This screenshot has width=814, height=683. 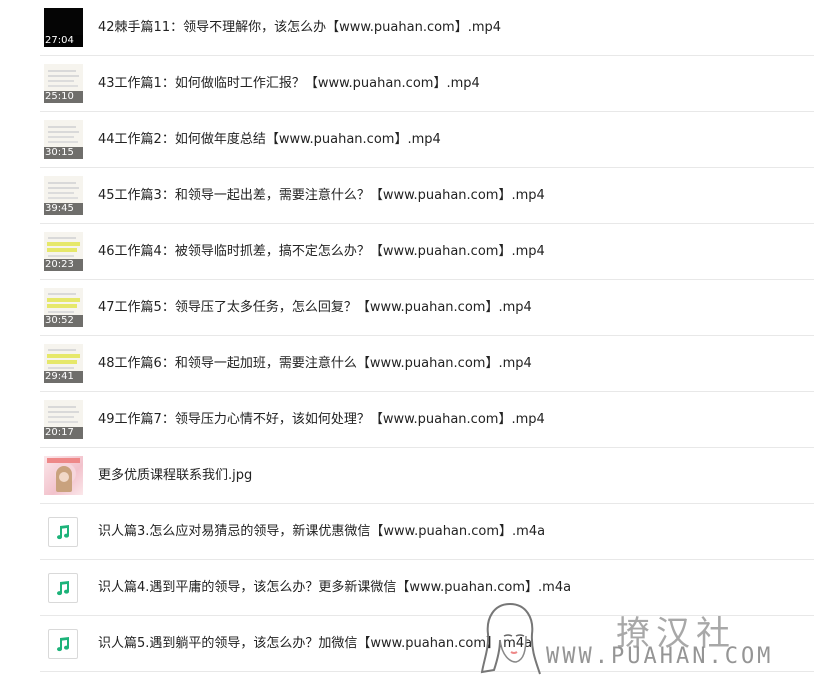 I want to click on video-duration: 20:17, so click(x=63, y=433).